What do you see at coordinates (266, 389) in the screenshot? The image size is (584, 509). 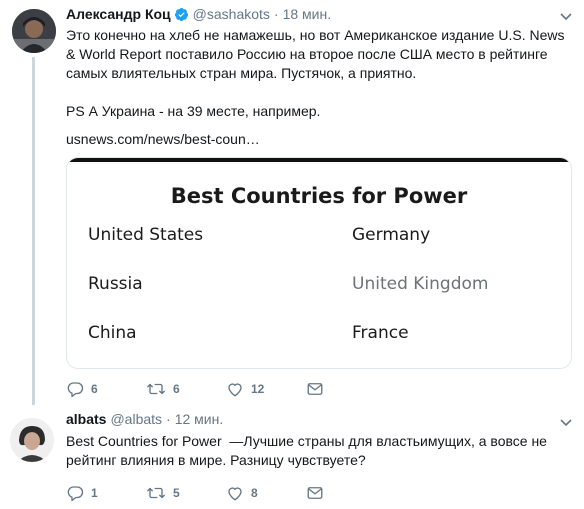 I see `like-button: 12` at bounding box center [266, 389].